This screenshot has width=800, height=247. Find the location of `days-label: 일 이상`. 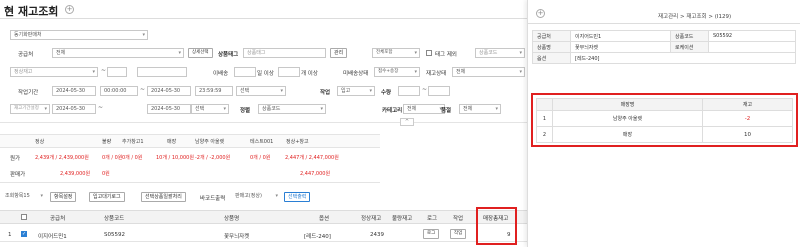

days-label: 일 이상 is located at coordinates (265, 74).